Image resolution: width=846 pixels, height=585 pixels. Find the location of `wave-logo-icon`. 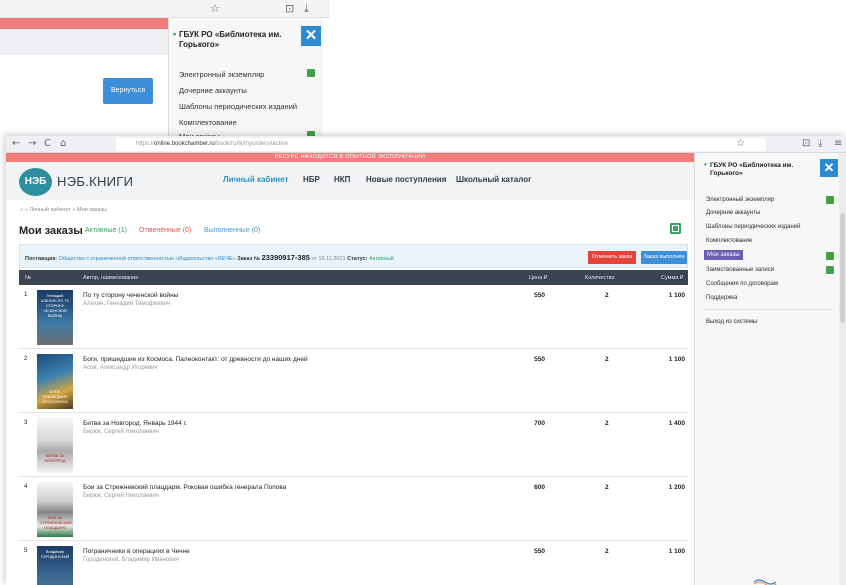

wave-logo-icon is located at coordinates (765, 582).